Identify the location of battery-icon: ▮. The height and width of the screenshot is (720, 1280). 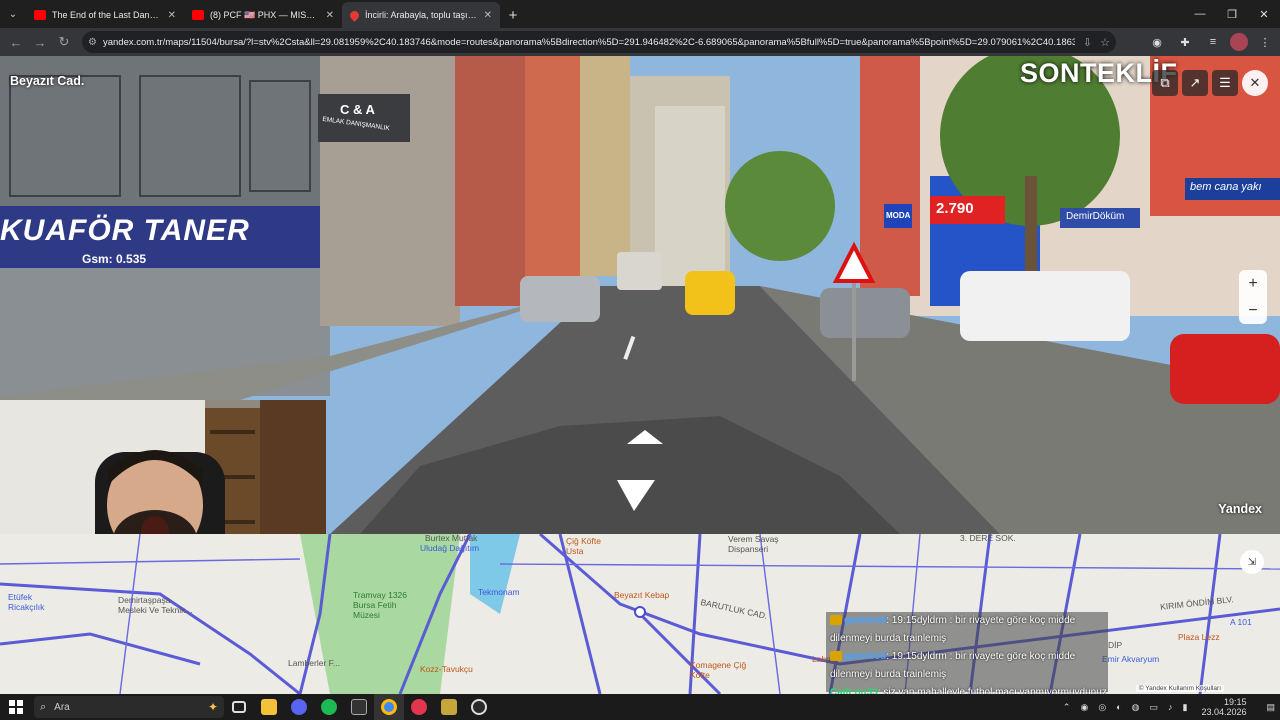
(1184, 707).